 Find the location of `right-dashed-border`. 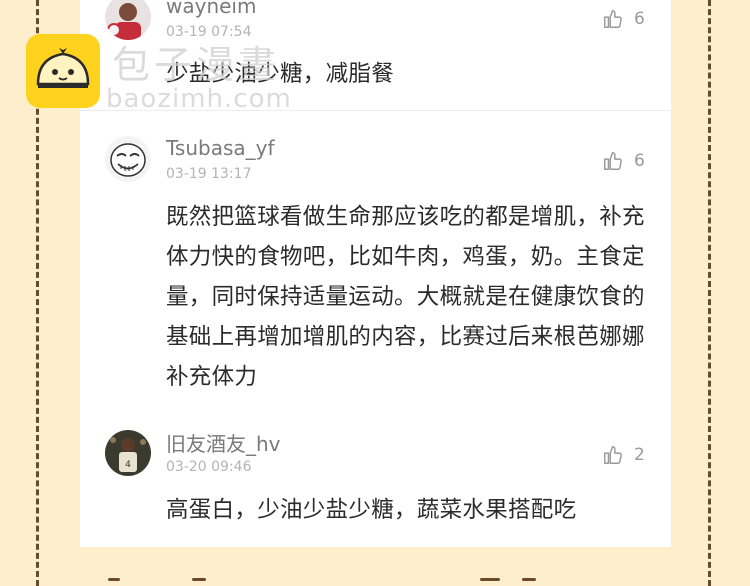

right-dashed-border is located at coordinates (709, 293).